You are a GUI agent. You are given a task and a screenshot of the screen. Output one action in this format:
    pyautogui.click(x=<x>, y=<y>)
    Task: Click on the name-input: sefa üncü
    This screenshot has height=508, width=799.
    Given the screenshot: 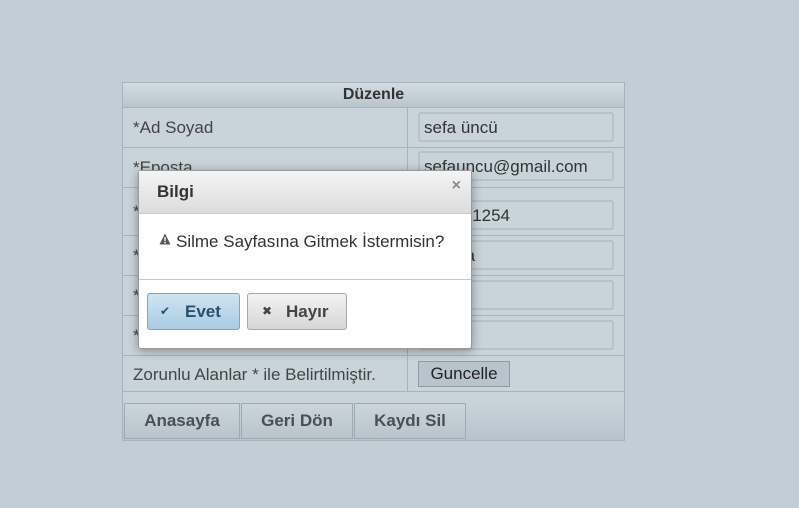 What is the action you would take?
    pyautogui.click(x=516, y=127)
    